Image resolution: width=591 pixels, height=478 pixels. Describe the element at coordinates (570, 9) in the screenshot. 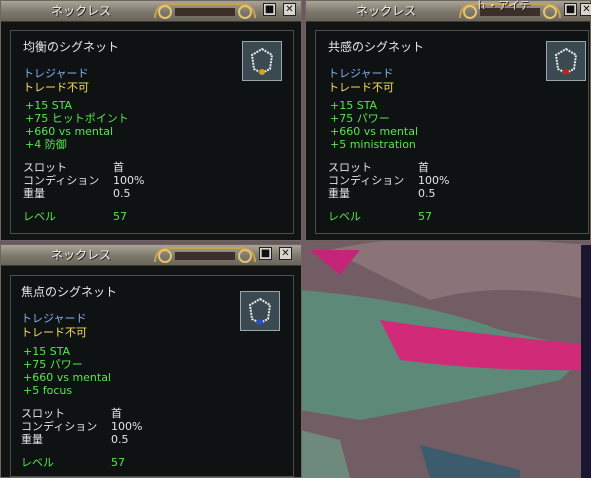

I see `minimize-button-2: ■` at that location.